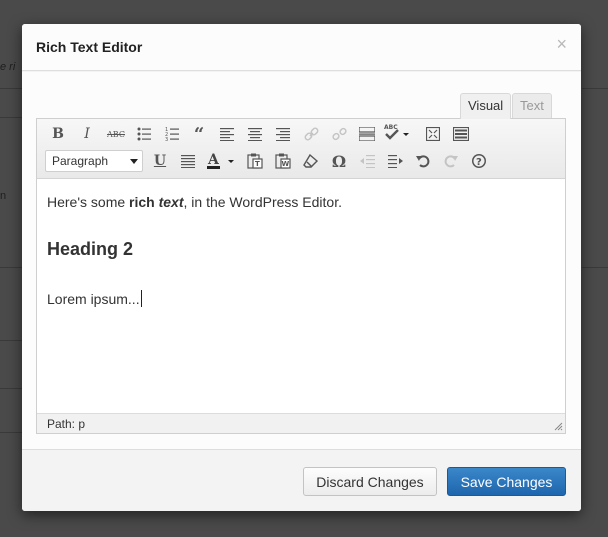 This screenshot has width=608, height=537. What do you see at coordinates (8, 67) in the screenshot?
I see `background-fragment: e ri` at bounding box center [8, 67].